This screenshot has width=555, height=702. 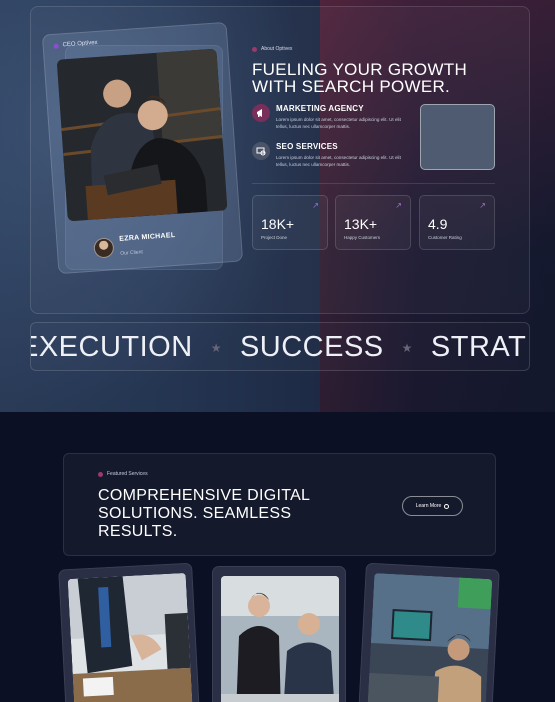 I want to click on stat-label: Customer Rating, so click(x=445, y=237).